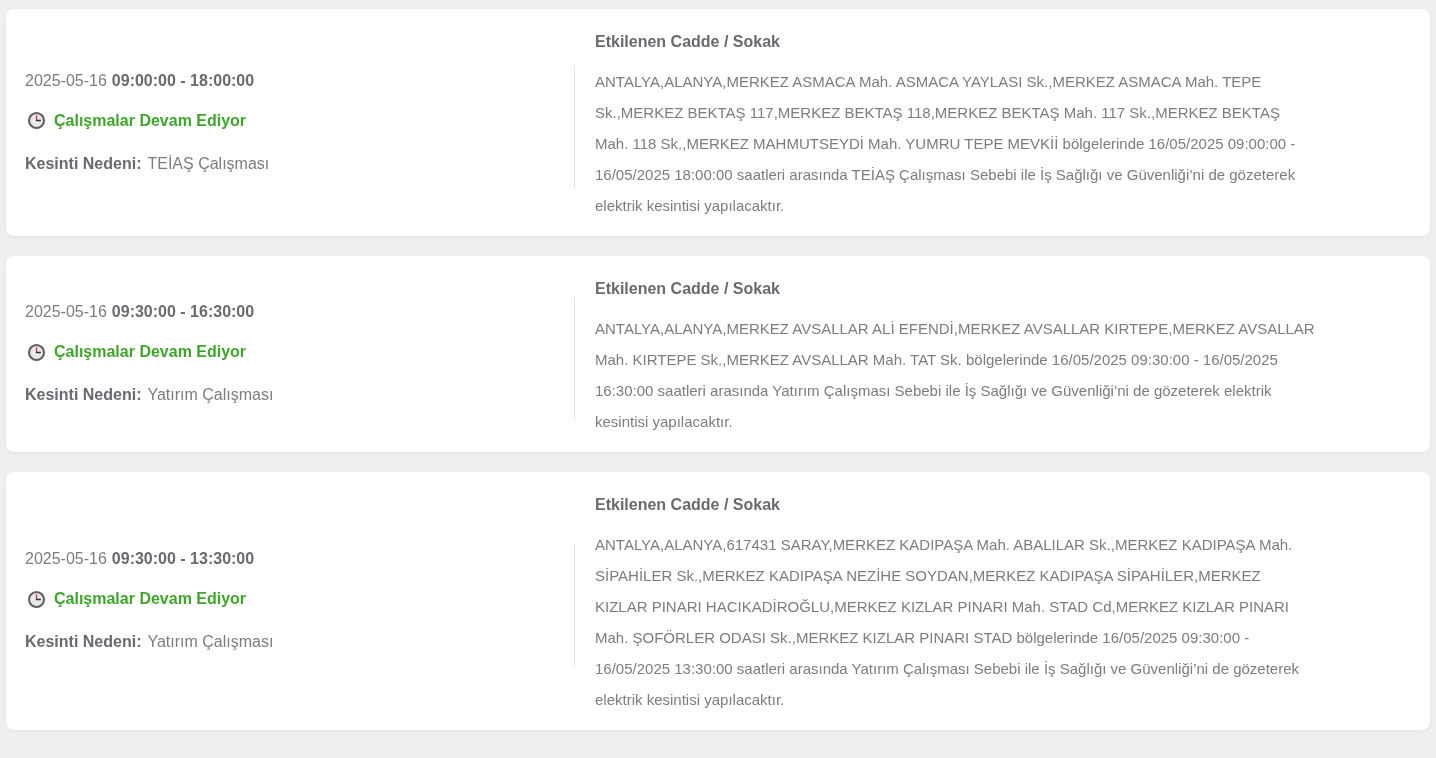 This screenshot has height=758, width=1436. I want to click on time-range-text: 09:30:00 - 13:30:00, so click(183, 559).